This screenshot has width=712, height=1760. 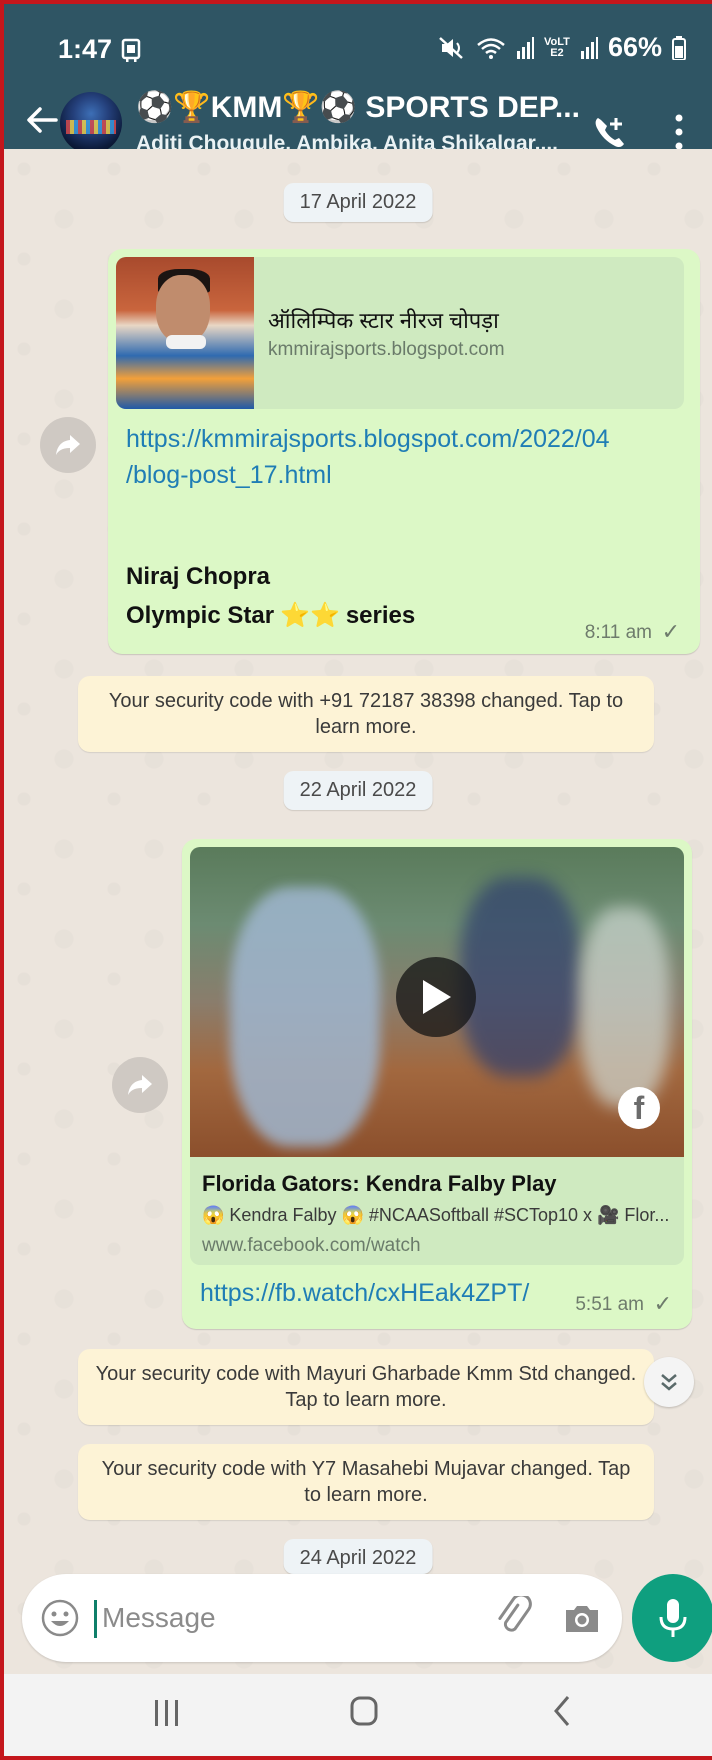 I want to click on group-avatar, so click(x=91, y=123).